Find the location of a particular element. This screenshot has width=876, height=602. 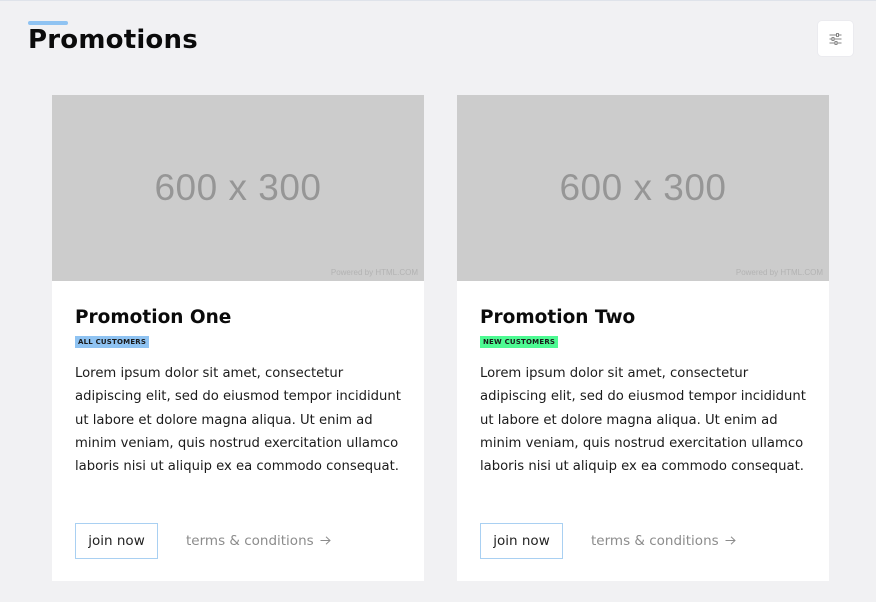

promotion-title: Promotion Two is located at coordinates (558, 317).